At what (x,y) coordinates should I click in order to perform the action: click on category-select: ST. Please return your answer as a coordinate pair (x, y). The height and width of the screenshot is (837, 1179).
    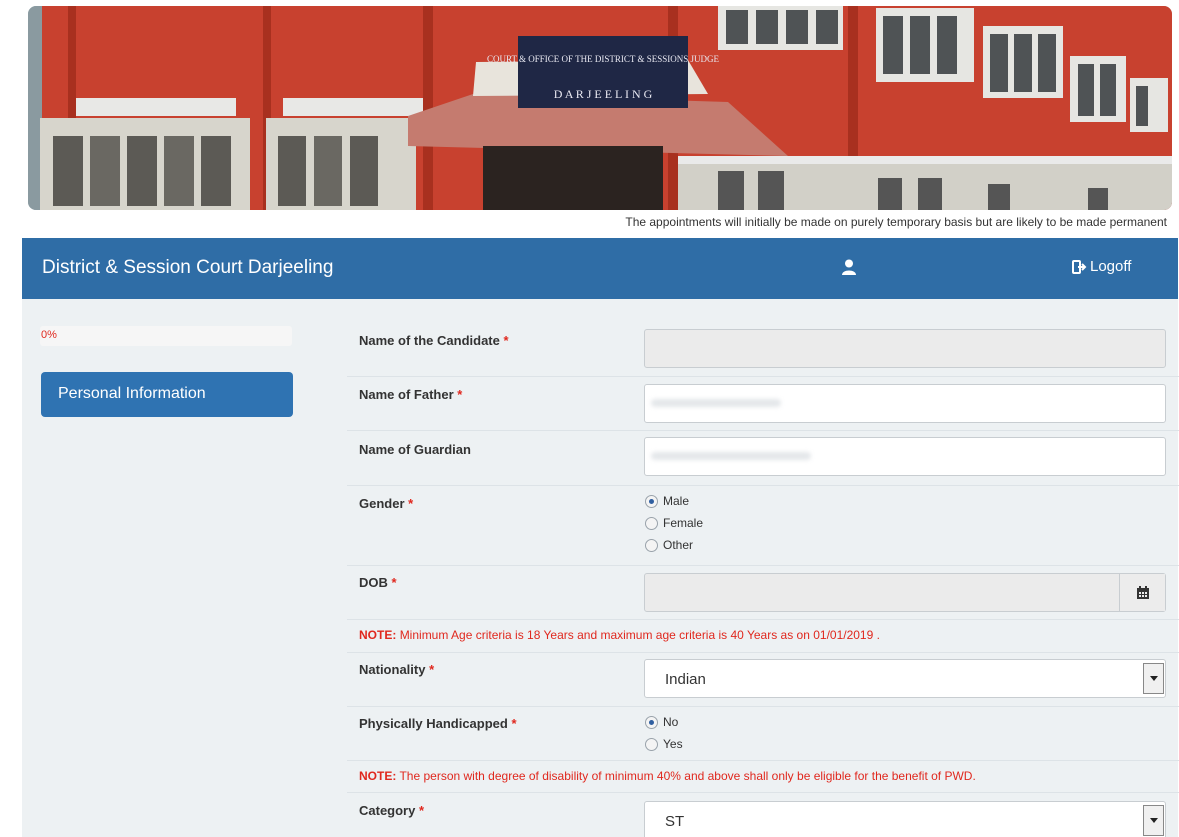
    Looking at the image, I should click on (905, 819).